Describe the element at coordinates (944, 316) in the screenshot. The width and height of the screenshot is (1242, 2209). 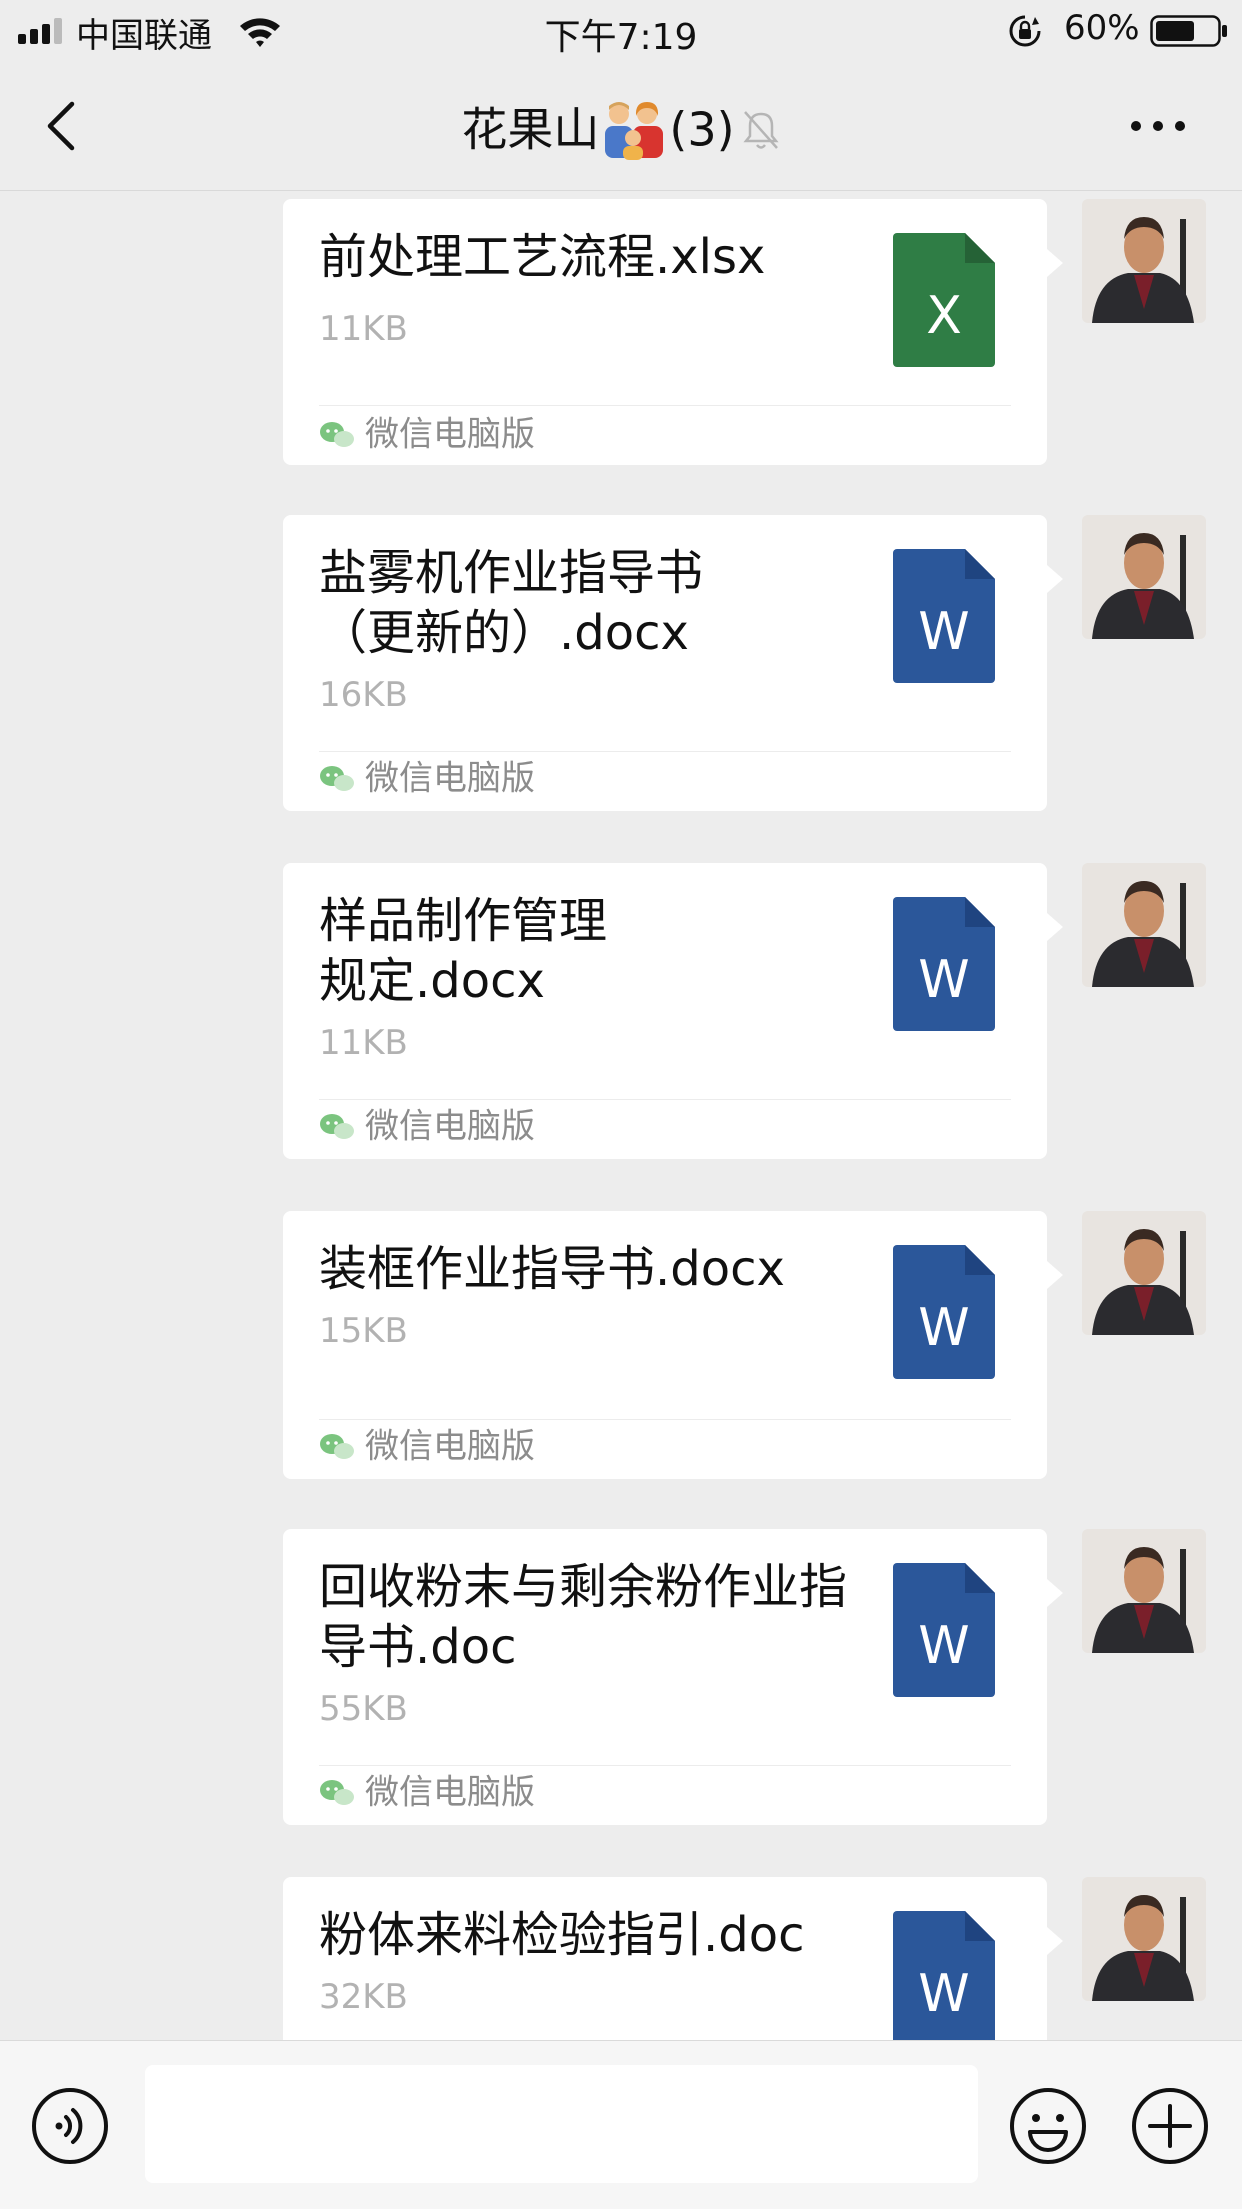
I see `file-type-letter: X` at that location.